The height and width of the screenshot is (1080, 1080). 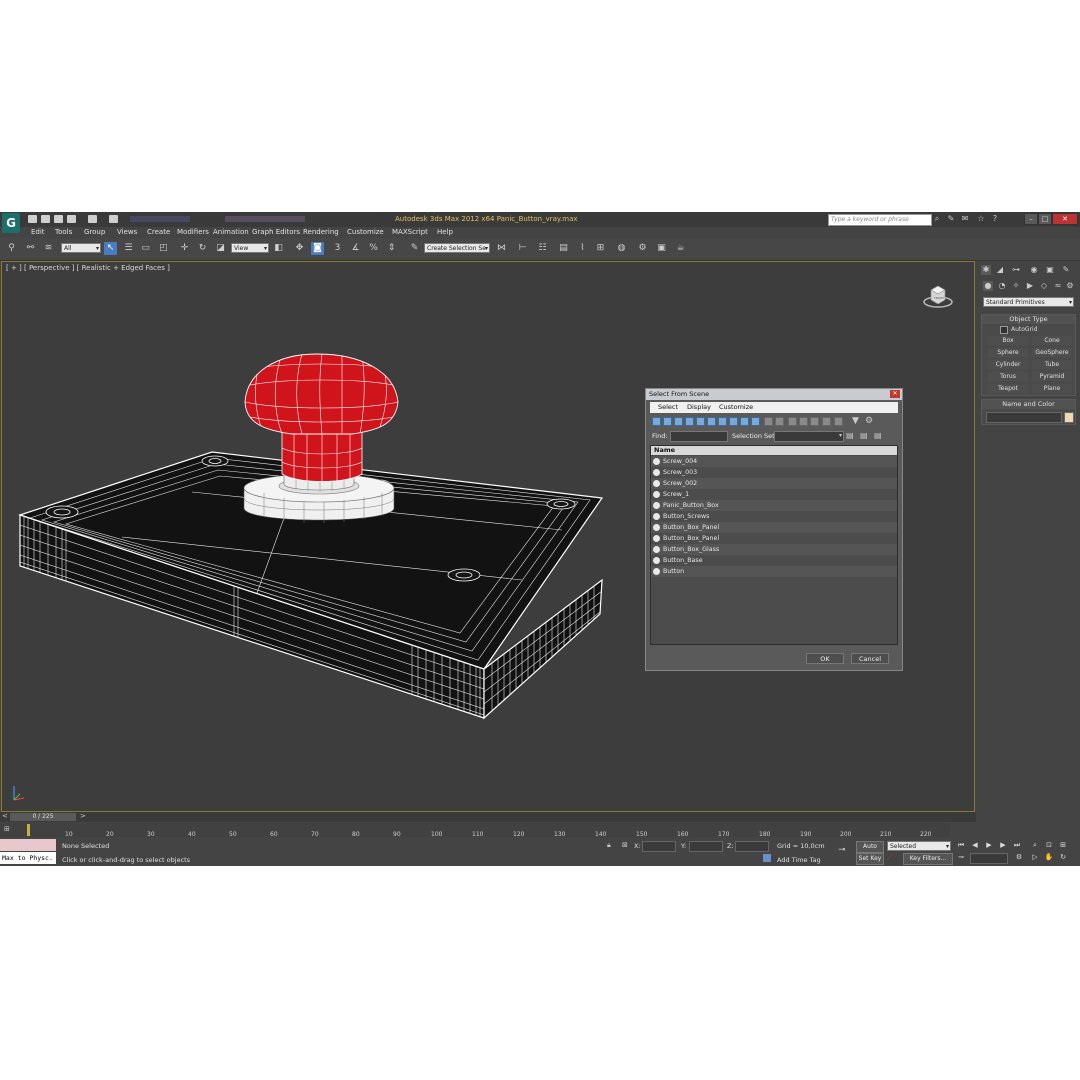 What do you see at coordinates (1035, 857) in the screenshot?
I see `field-of-view-icon: ▷` at bounding box center [1035, 857].